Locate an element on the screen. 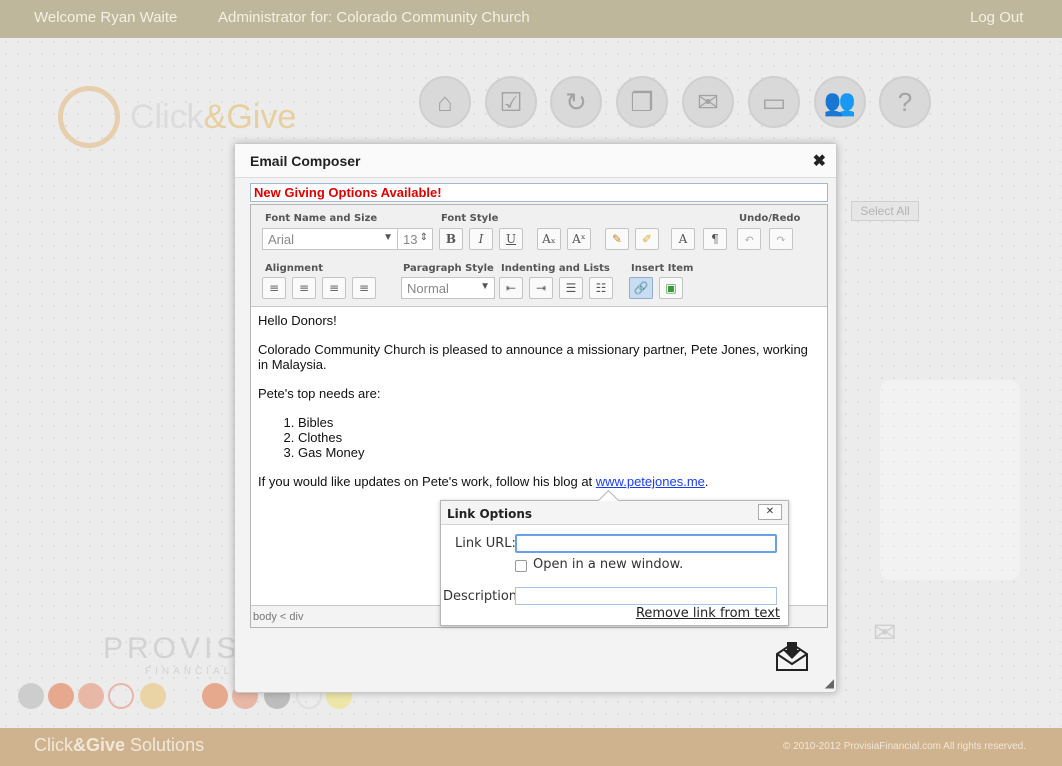  italic-button: I is located at coordinates (481, 239).